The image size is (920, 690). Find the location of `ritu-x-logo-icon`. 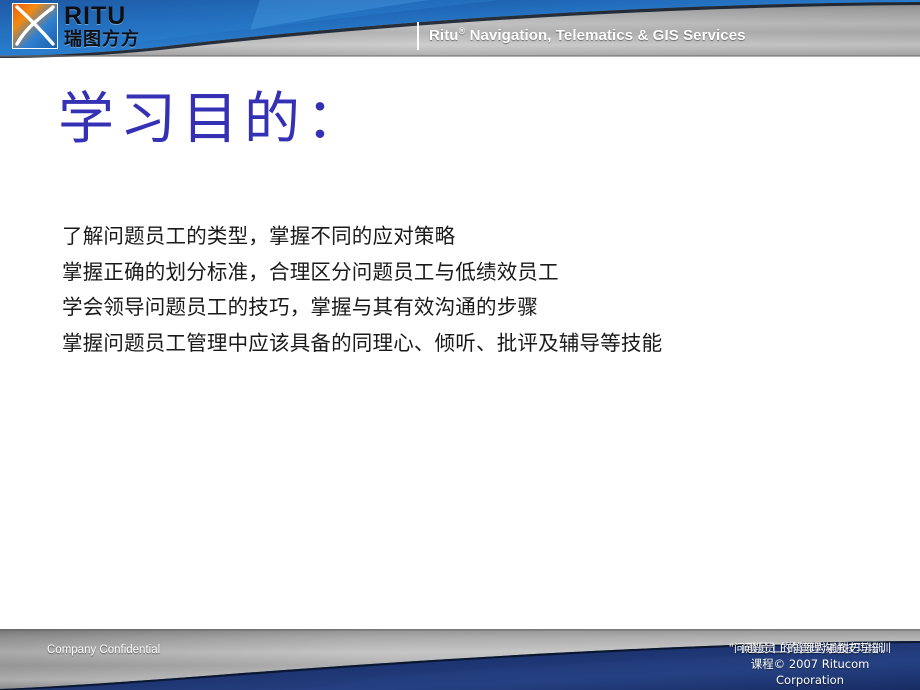

ritu-x-logo-icon is located at coordinates (35, 26).